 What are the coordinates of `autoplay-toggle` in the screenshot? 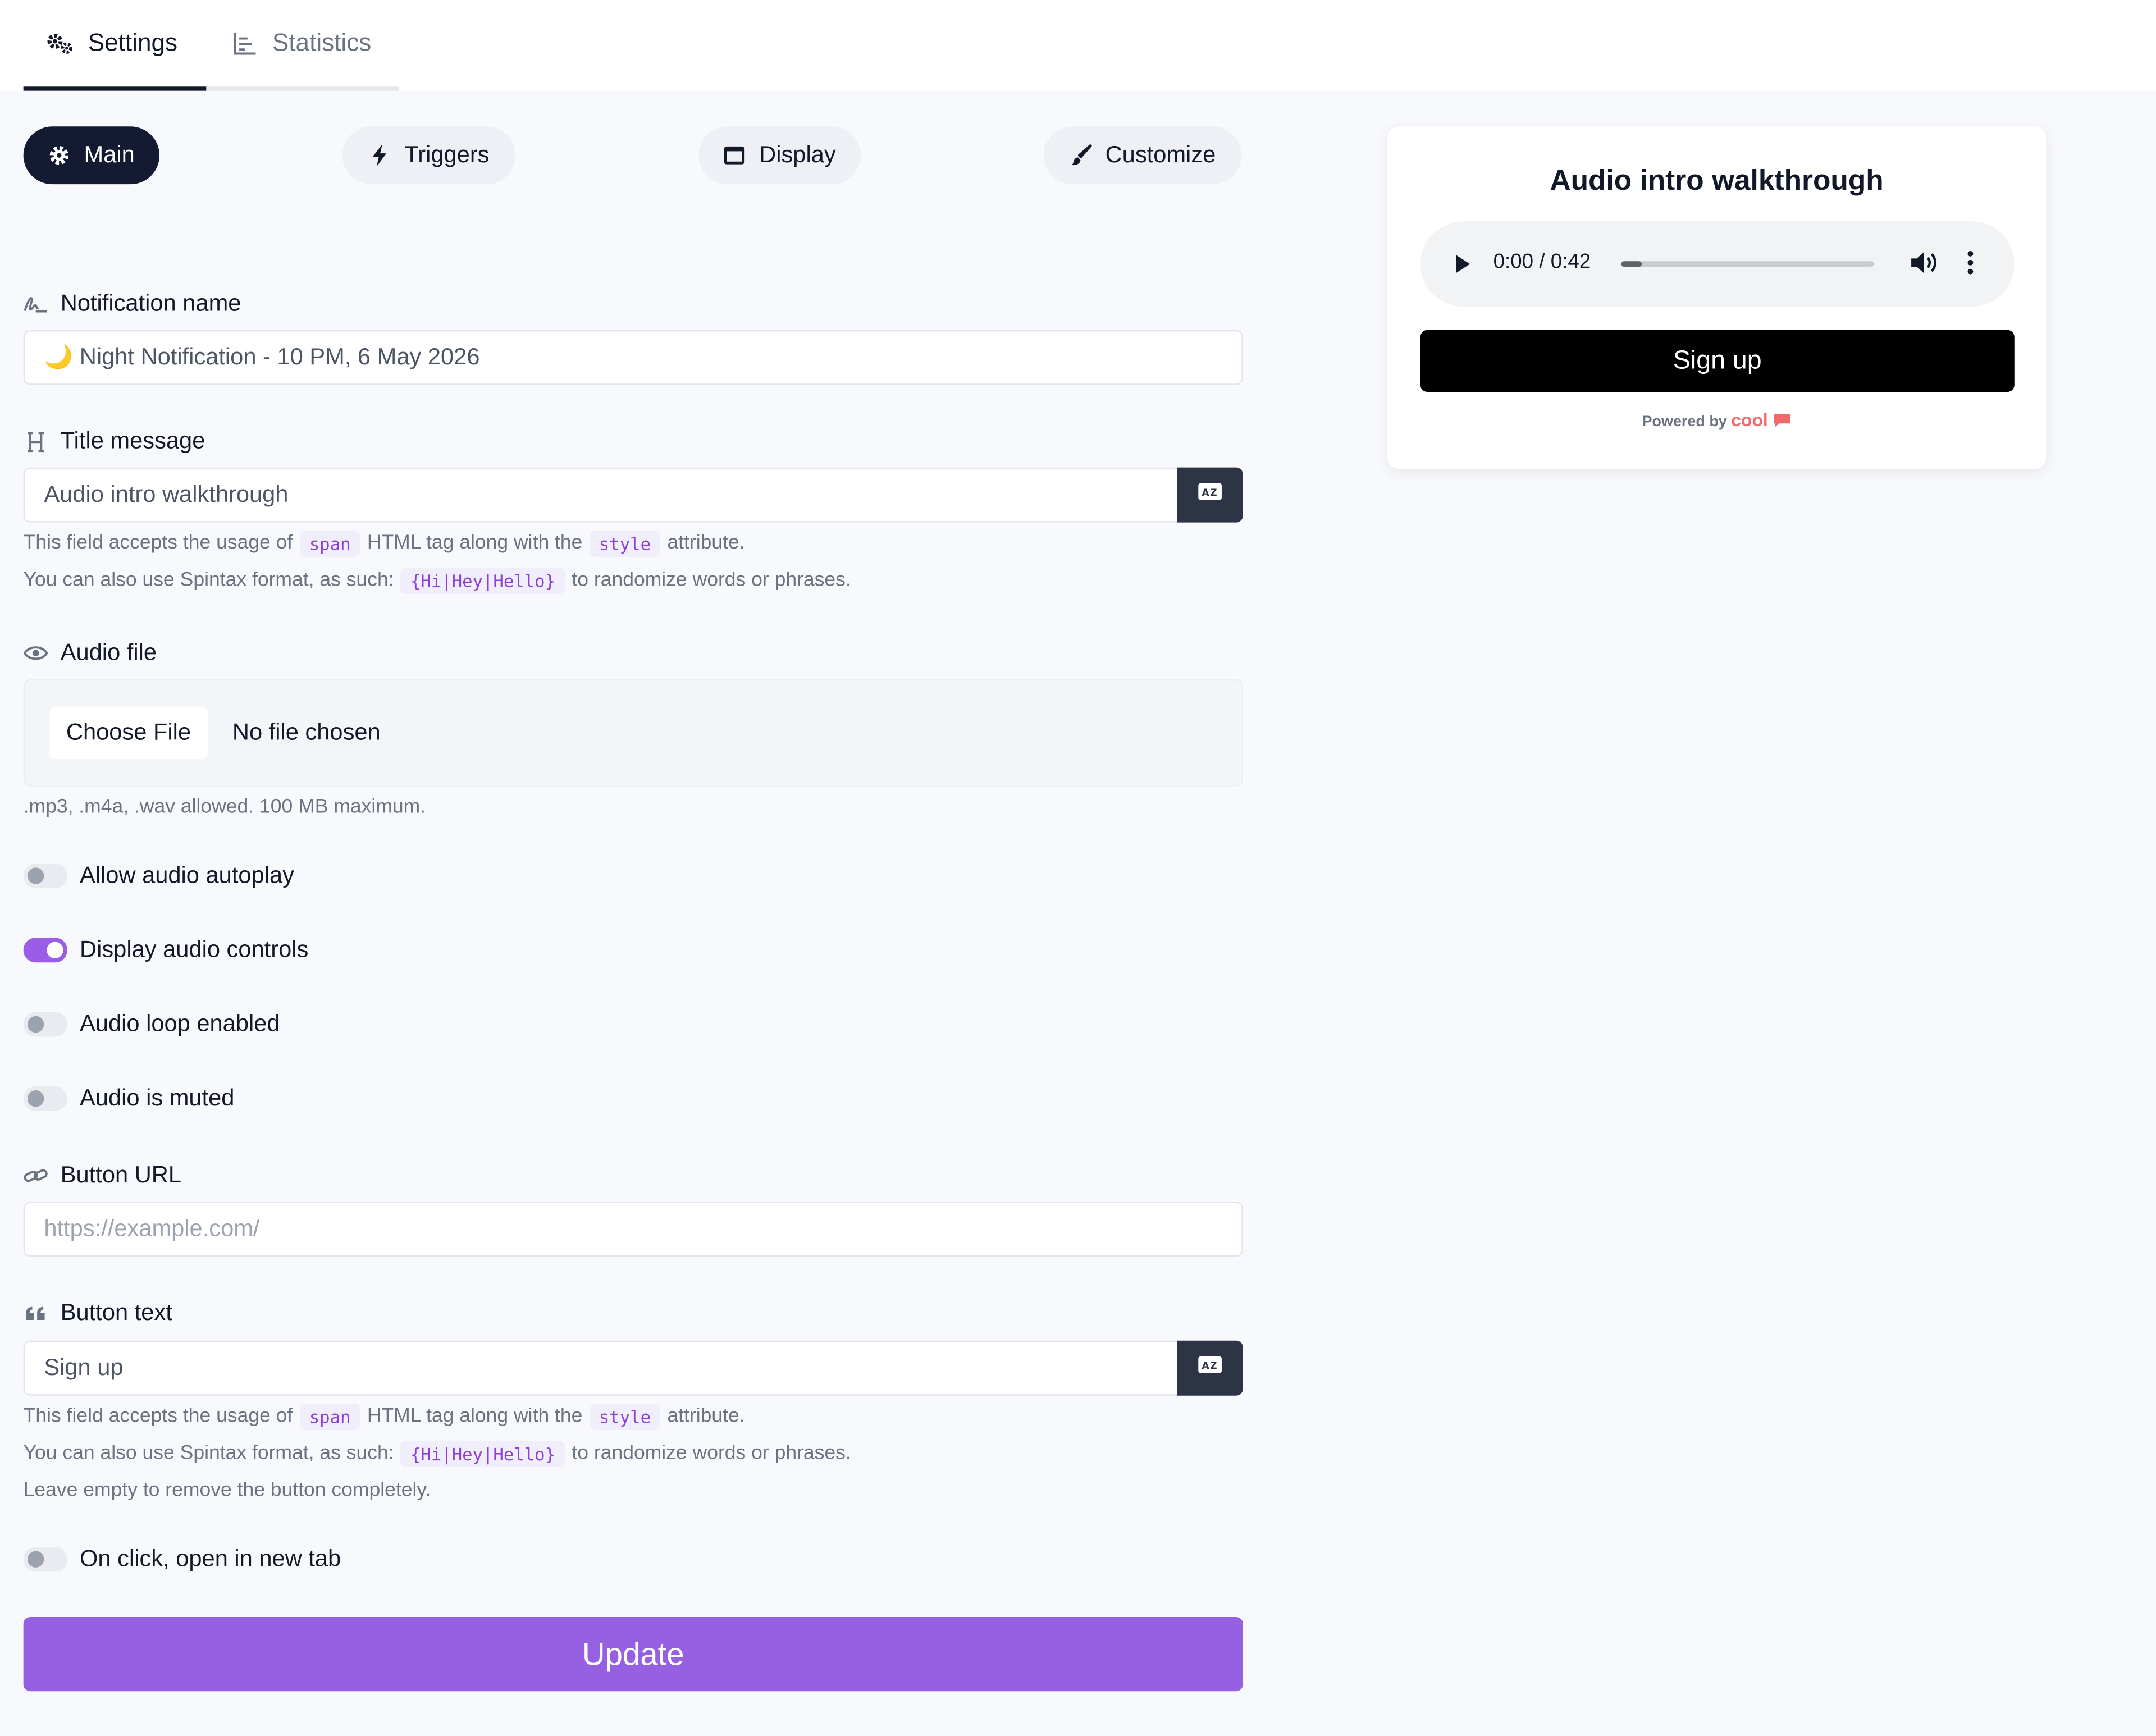 It's located at (45, 876).